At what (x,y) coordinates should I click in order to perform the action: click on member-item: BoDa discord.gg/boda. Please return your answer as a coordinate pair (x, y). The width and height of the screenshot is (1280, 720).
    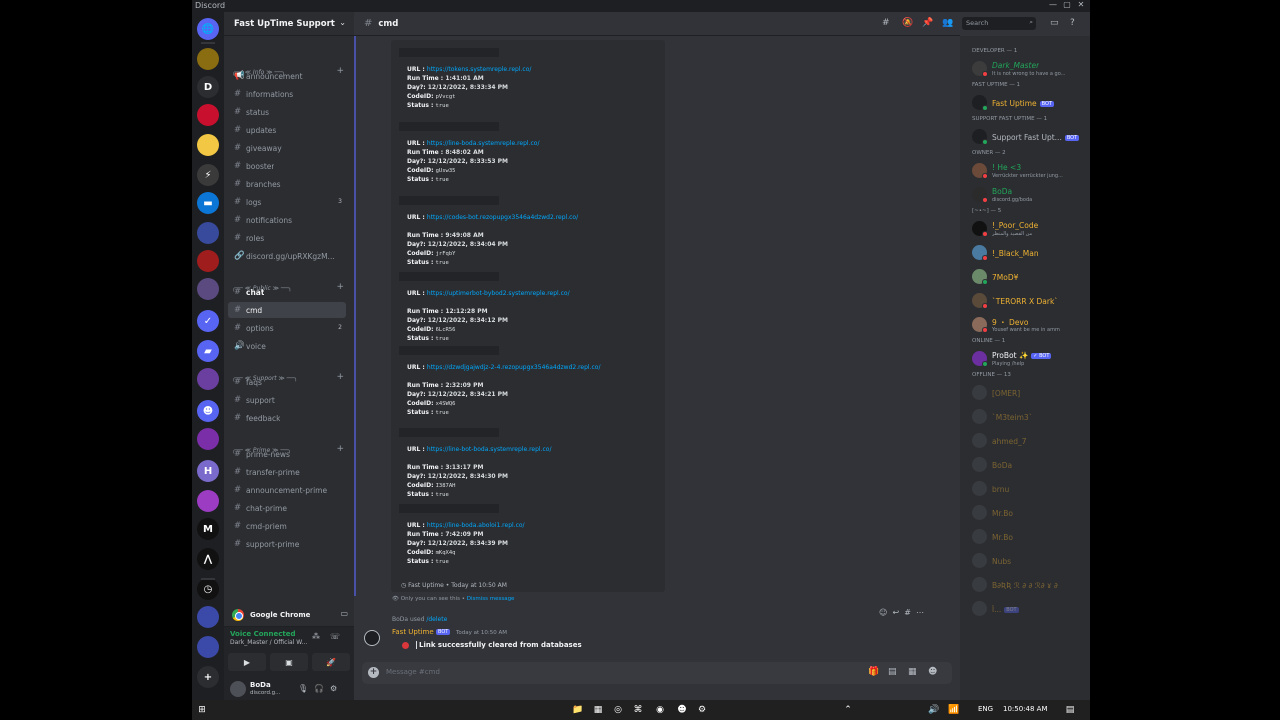
    Looking at the image, I should click on (1027, 195).